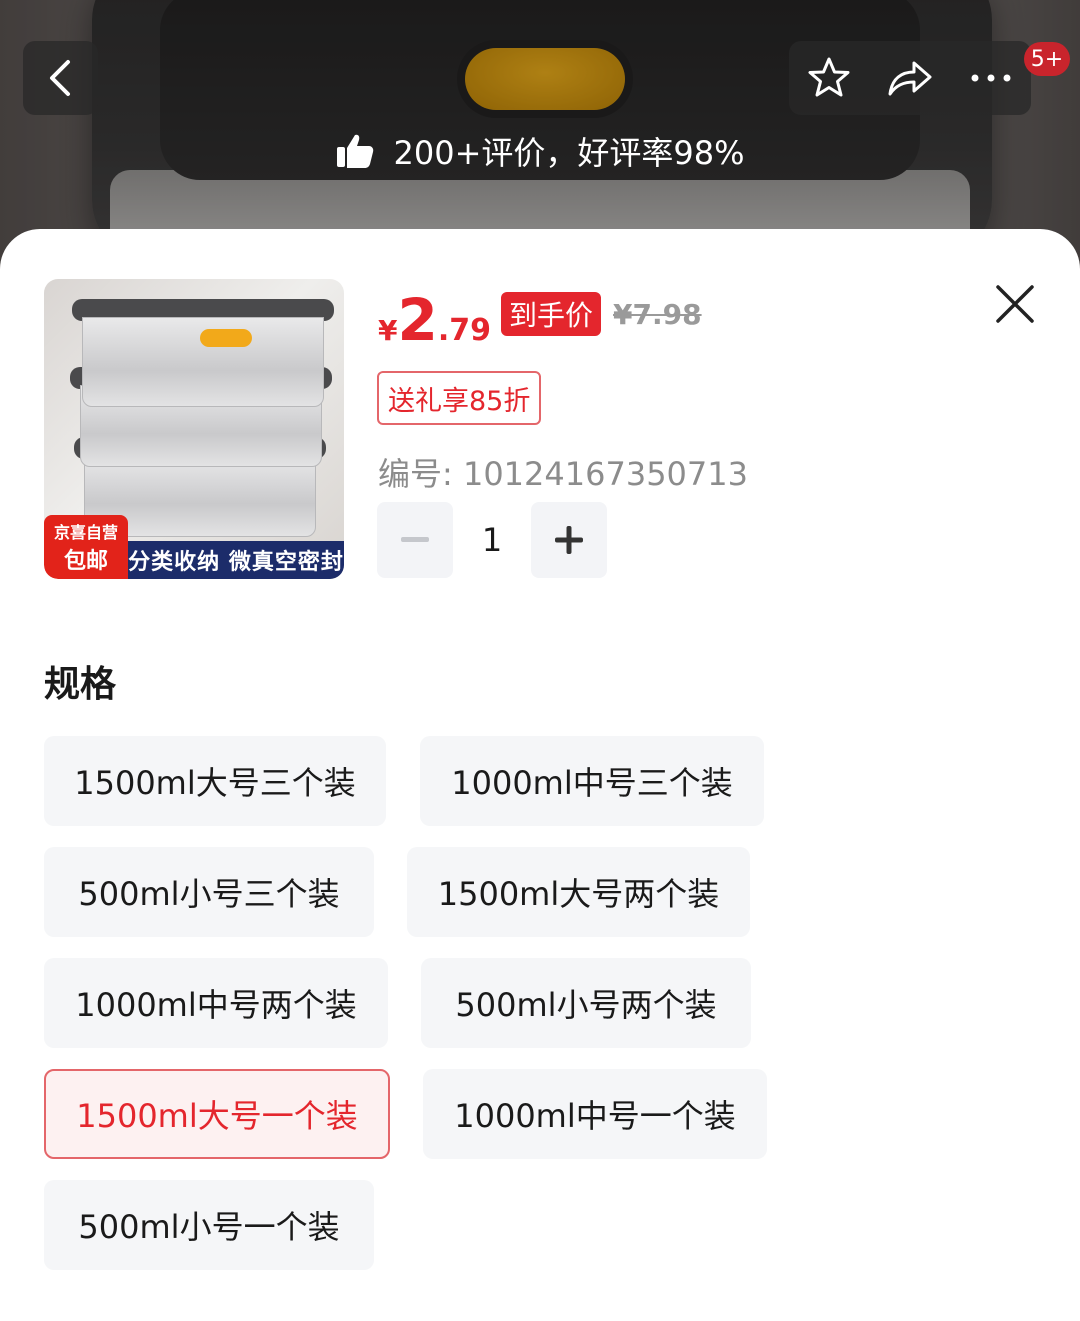 This screenshot has height=1321, width=1080. Describe the element at coordinates (586, 1003) in the screenshot. I see `spec-option: 500ml小号两个装` at that location.